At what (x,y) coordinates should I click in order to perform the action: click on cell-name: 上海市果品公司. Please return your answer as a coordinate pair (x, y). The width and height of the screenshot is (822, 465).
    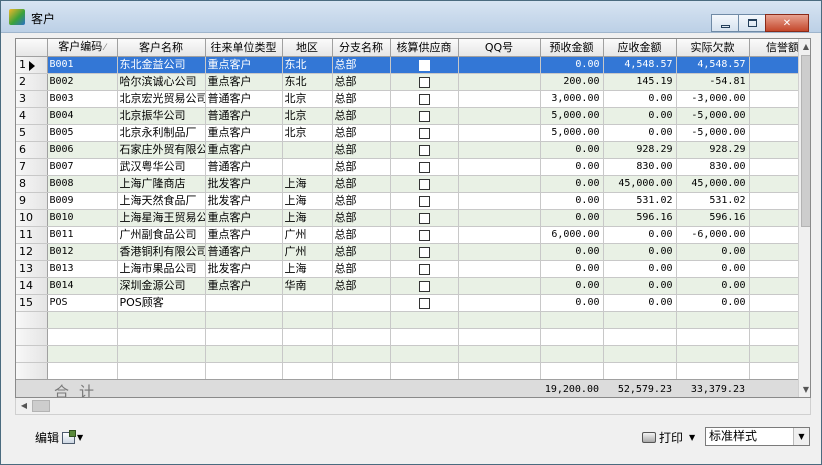
    Looking at the image, I should click on (161, 269).